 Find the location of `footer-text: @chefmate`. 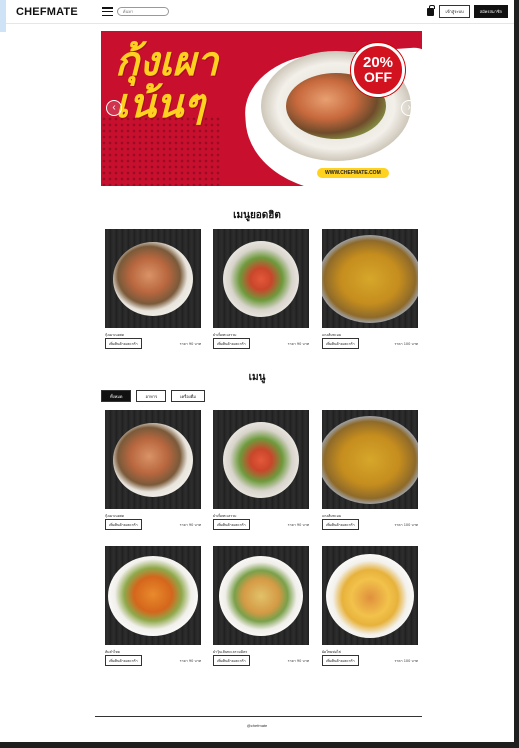

footer-text: @chefmate is located at coordinates (257, 725).